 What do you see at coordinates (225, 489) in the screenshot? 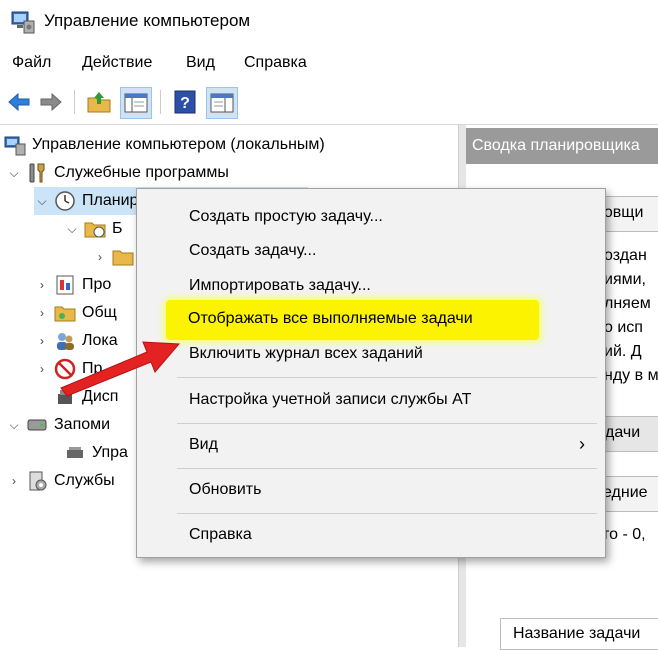
I see `menu-item-label: Обновить` at bounding box center [225, 489].